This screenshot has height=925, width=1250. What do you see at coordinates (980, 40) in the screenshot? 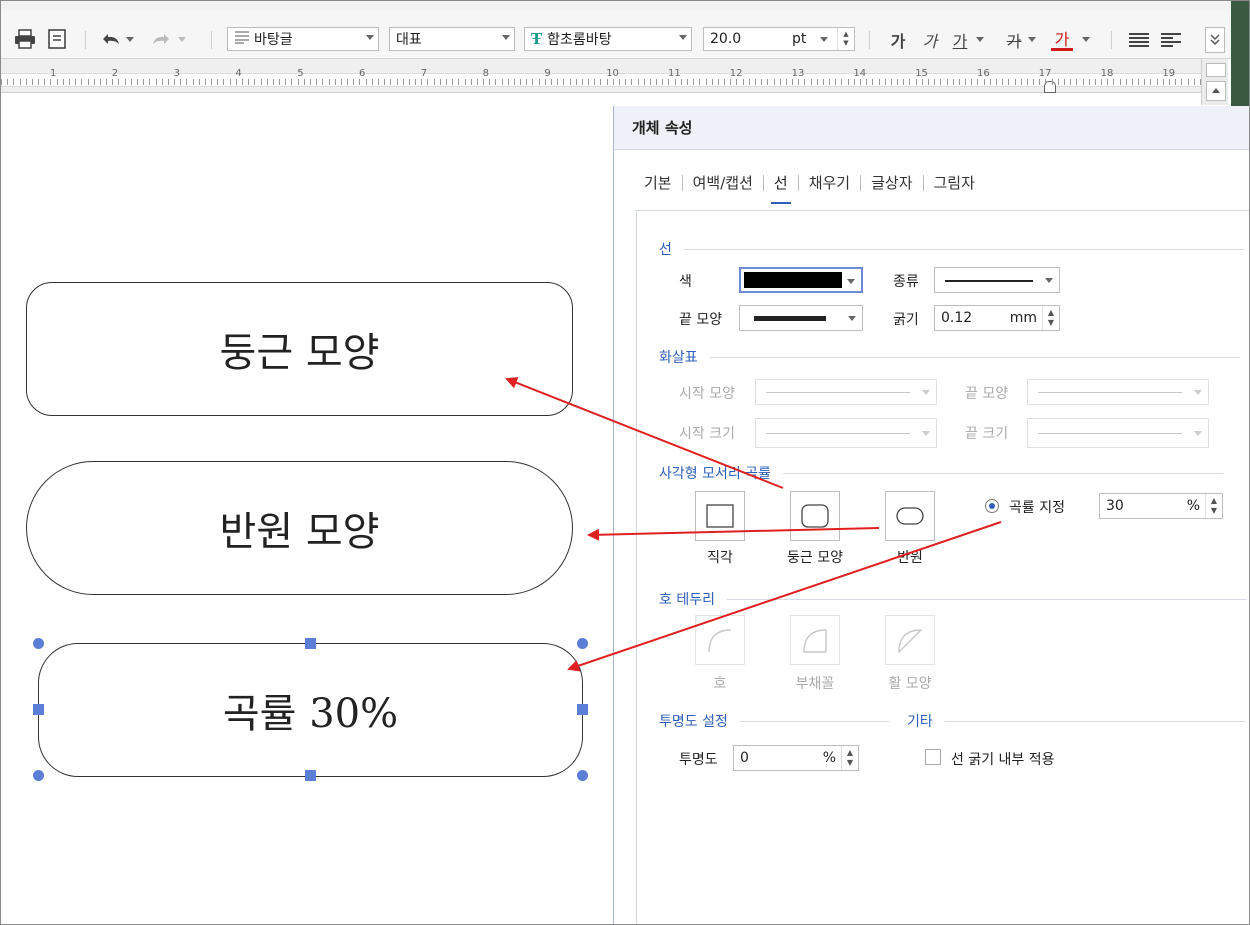
I see `underline-dropdown-icon` at bounding box center [980, 40].